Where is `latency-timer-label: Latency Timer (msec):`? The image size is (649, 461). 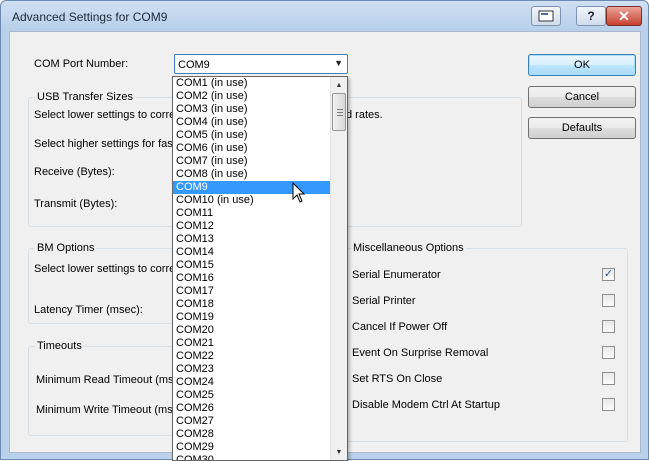 latency-timer-label: Latency Timer (msec): is located at coordinates (88, 310).